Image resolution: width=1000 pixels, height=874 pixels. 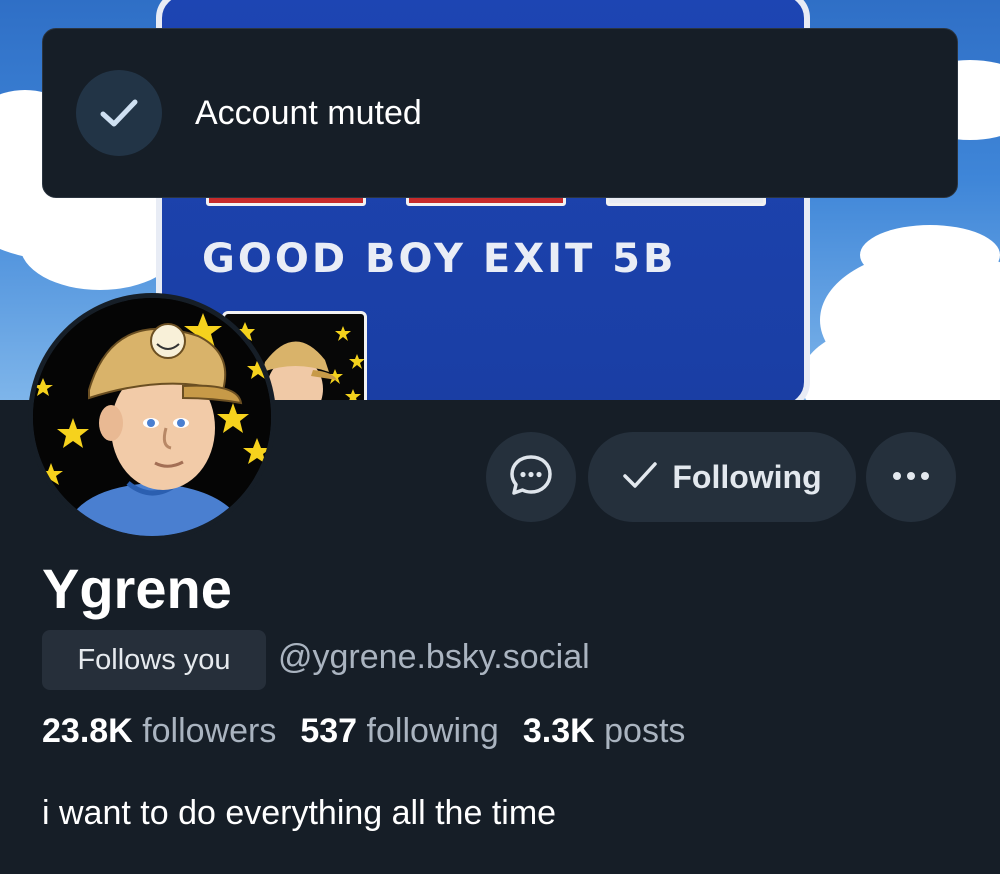 I want to click on chat-bubble-icon, so click(x=531, y=477).